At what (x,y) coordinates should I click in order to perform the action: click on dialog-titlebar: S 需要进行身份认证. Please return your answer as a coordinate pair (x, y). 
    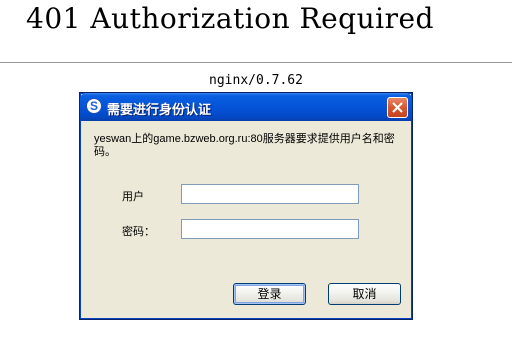
    Looking at the image, I should click on (246, 107).